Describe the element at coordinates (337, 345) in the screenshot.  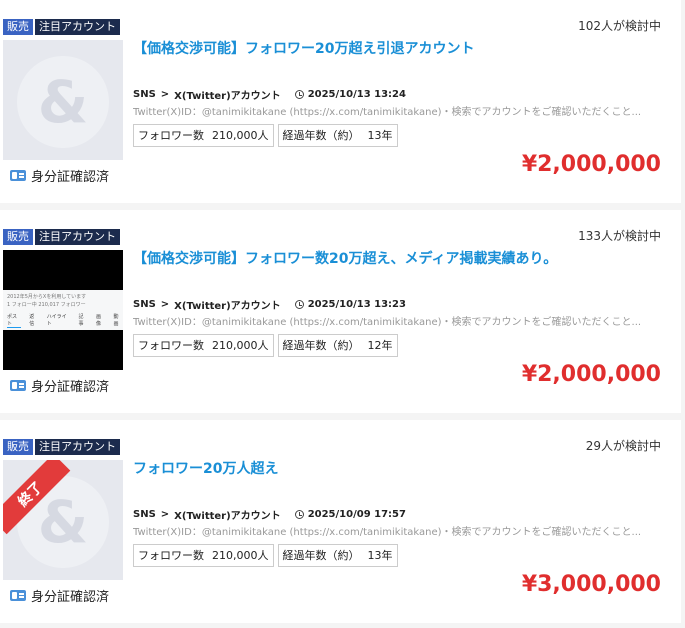
I see `years-stat: 経過年数（約） 12年` at that location.